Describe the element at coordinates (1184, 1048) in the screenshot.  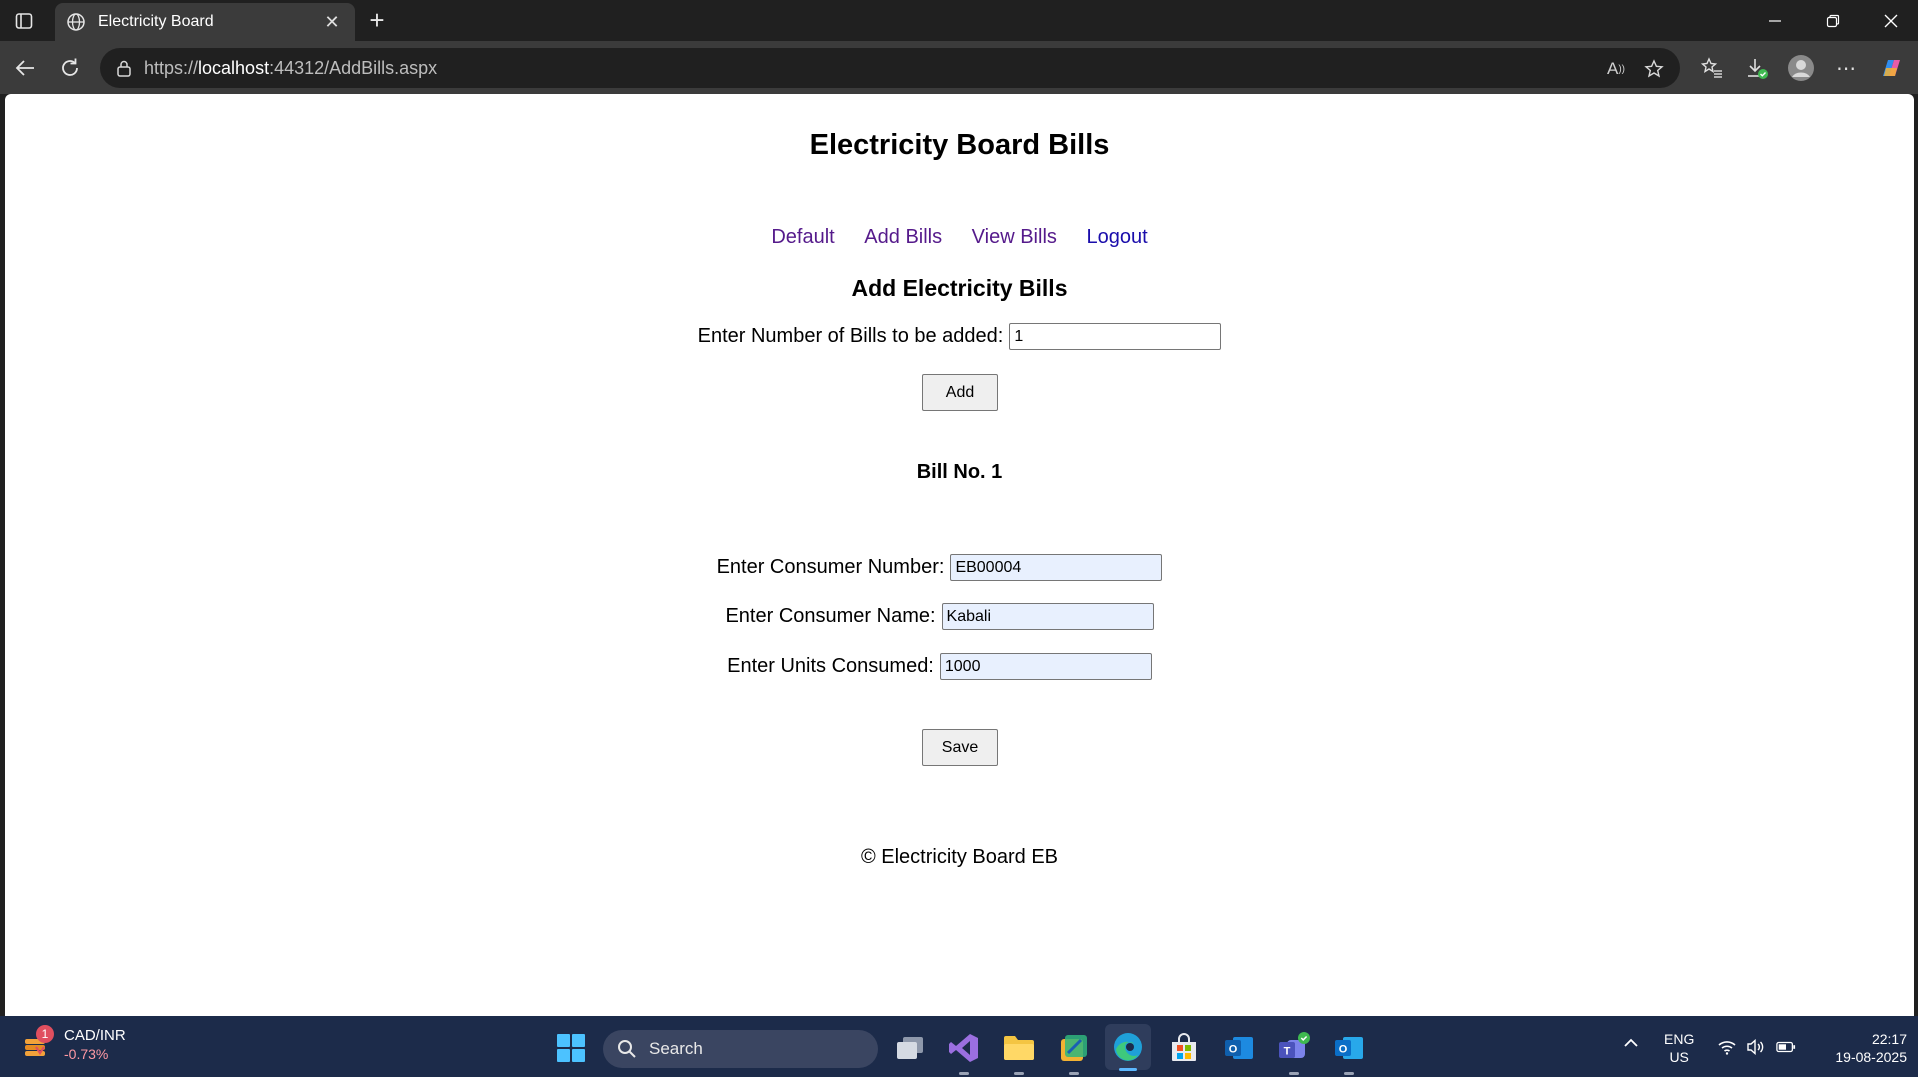
I see `microsoft-store-icon` at that location.